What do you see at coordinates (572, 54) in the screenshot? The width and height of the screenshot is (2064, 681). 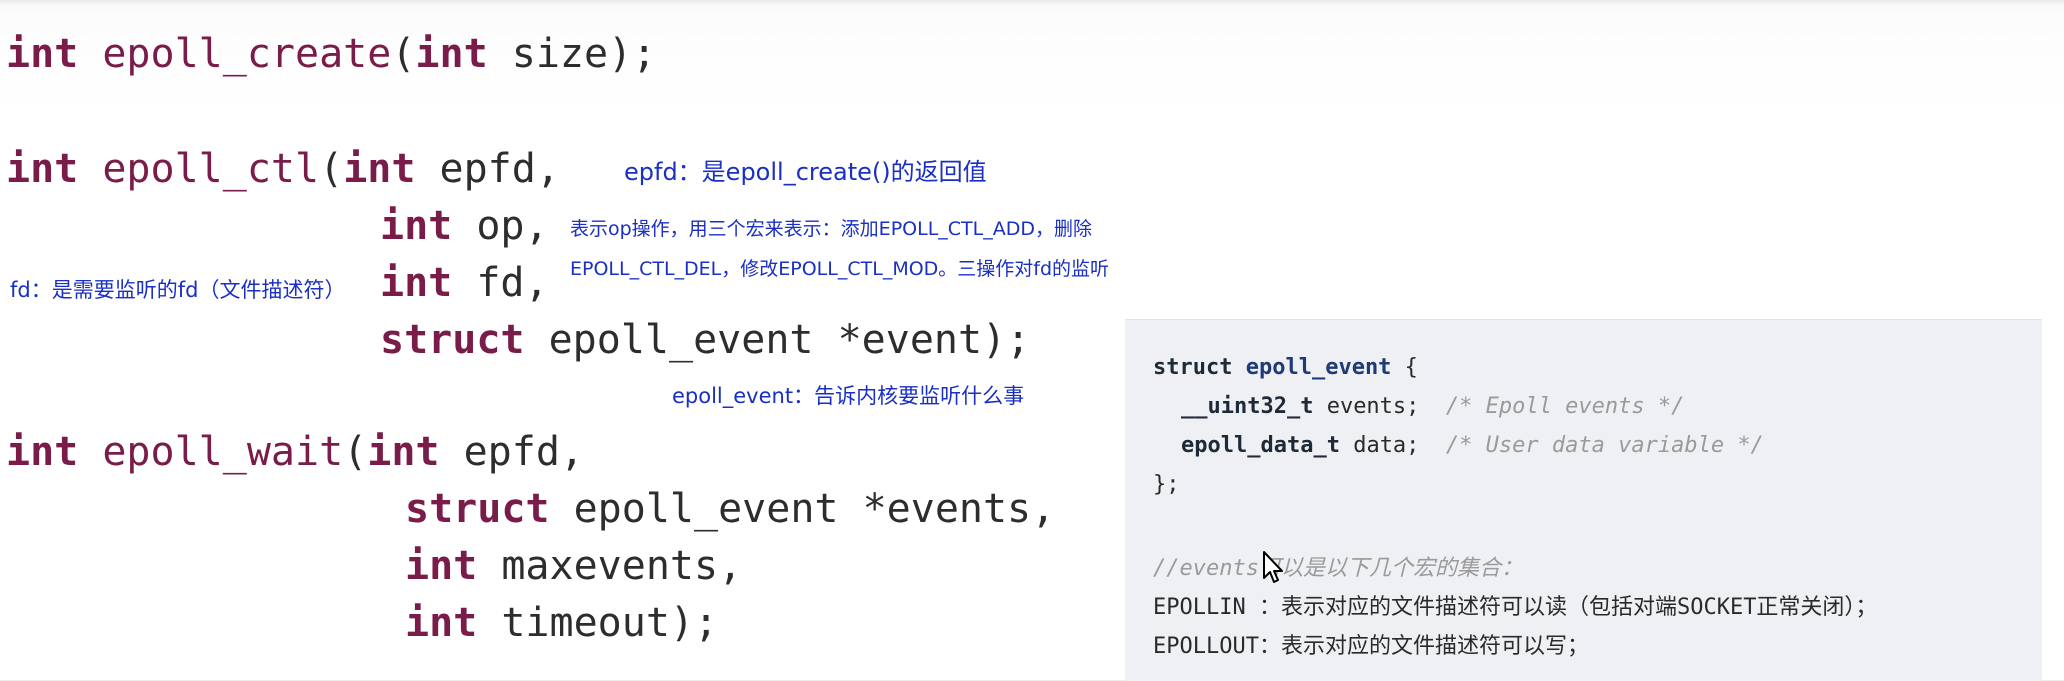 I see `param-rest: size);` at bounding box center [572, 54].